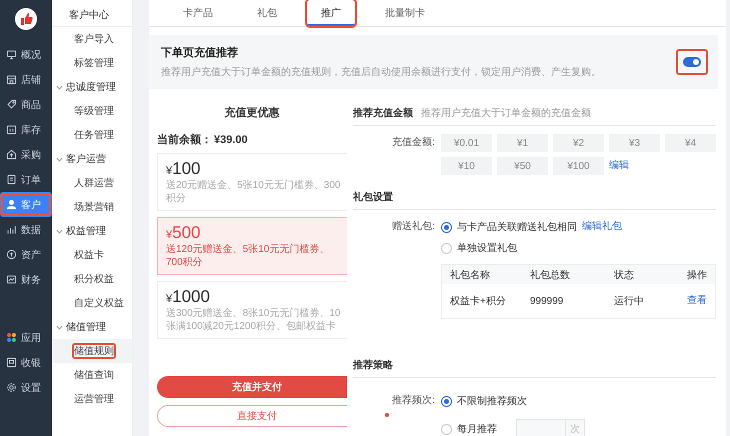 This screenshot has height=436, width=730. Describe the element at coordinates (413, 143) in the screenshot. I see `field-label: 充值金额:` at that location.